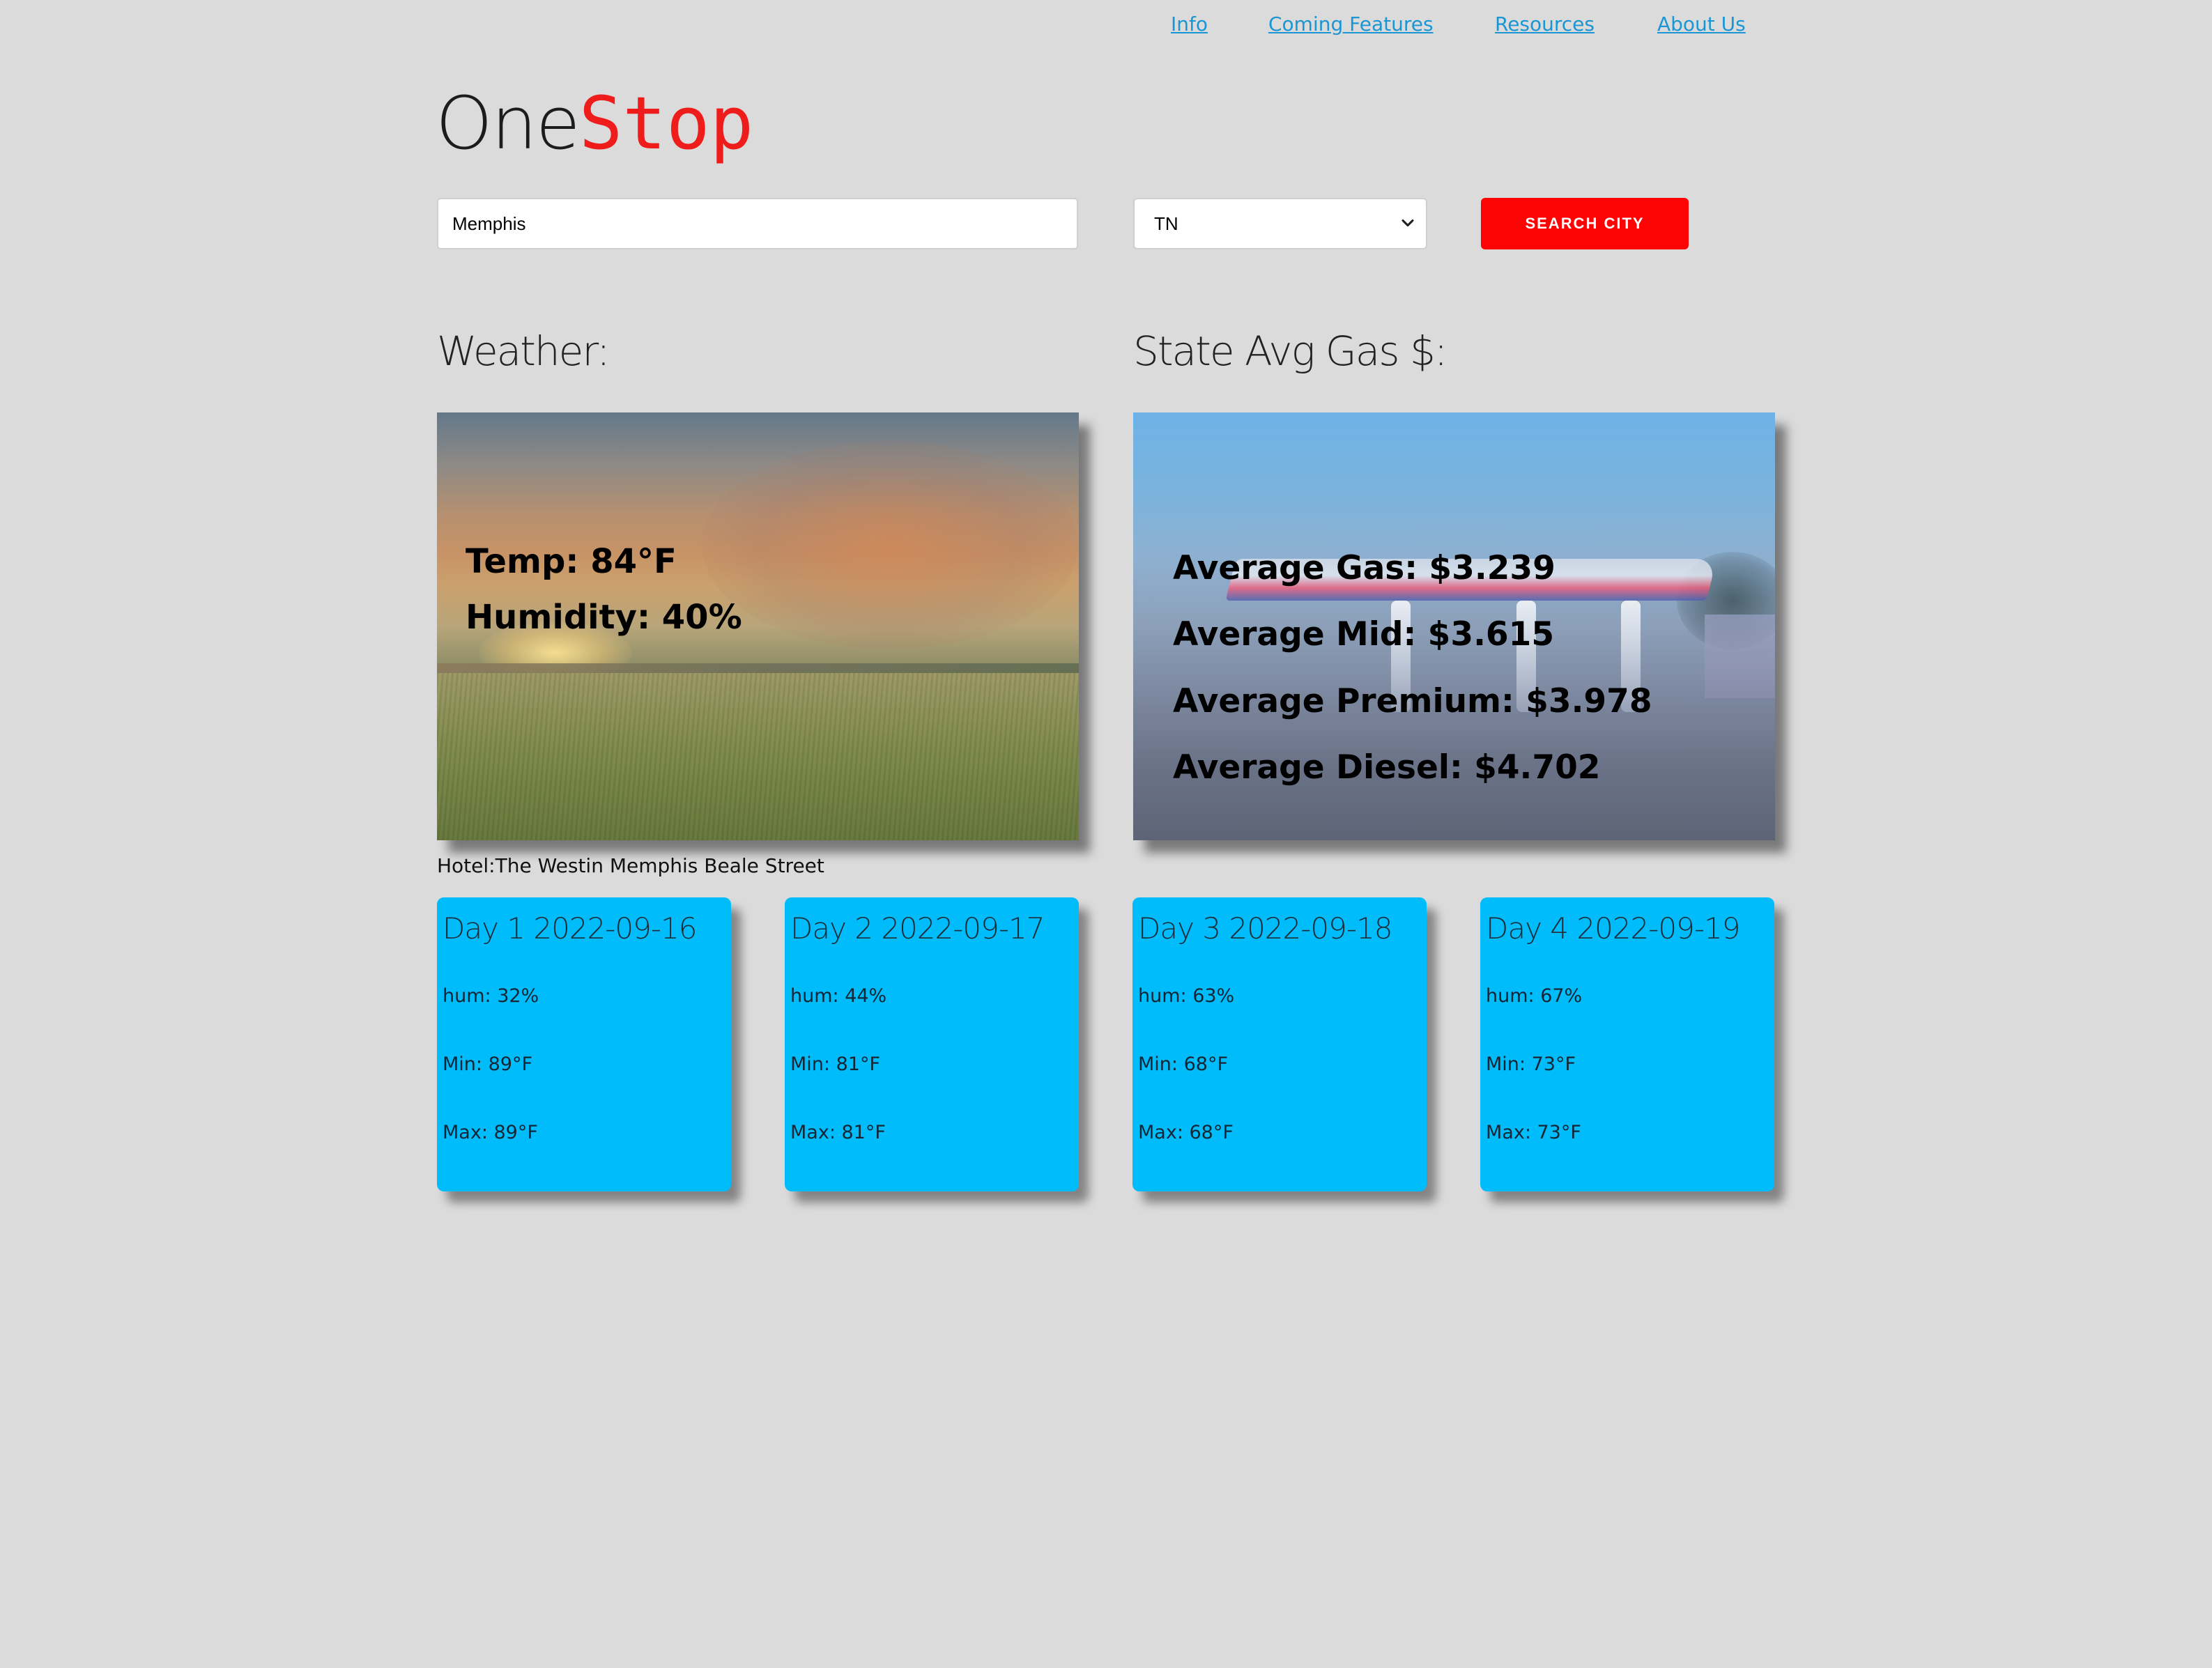 This screenshot has width=2212, height=1668. I want to click on avg-mid-price: Average Mid: $3.615, so click(1364, 634).